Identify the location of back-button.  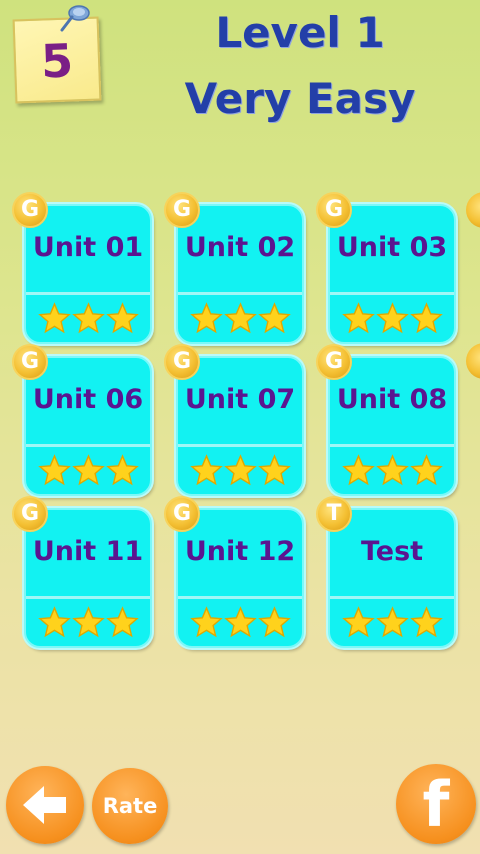
(45, 805).